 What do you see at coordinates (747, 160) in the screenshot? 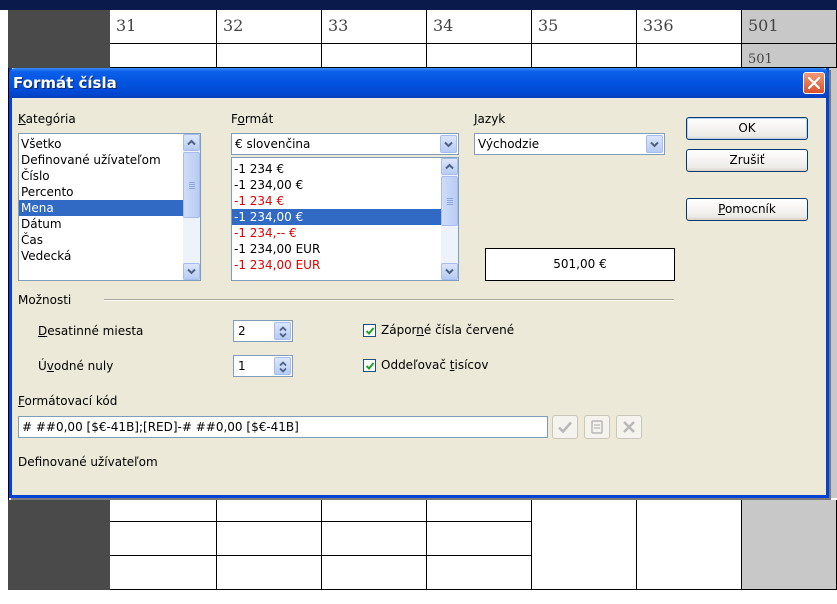
I see `cancel-button: Zrušiť` at bounding box center [747, 160].